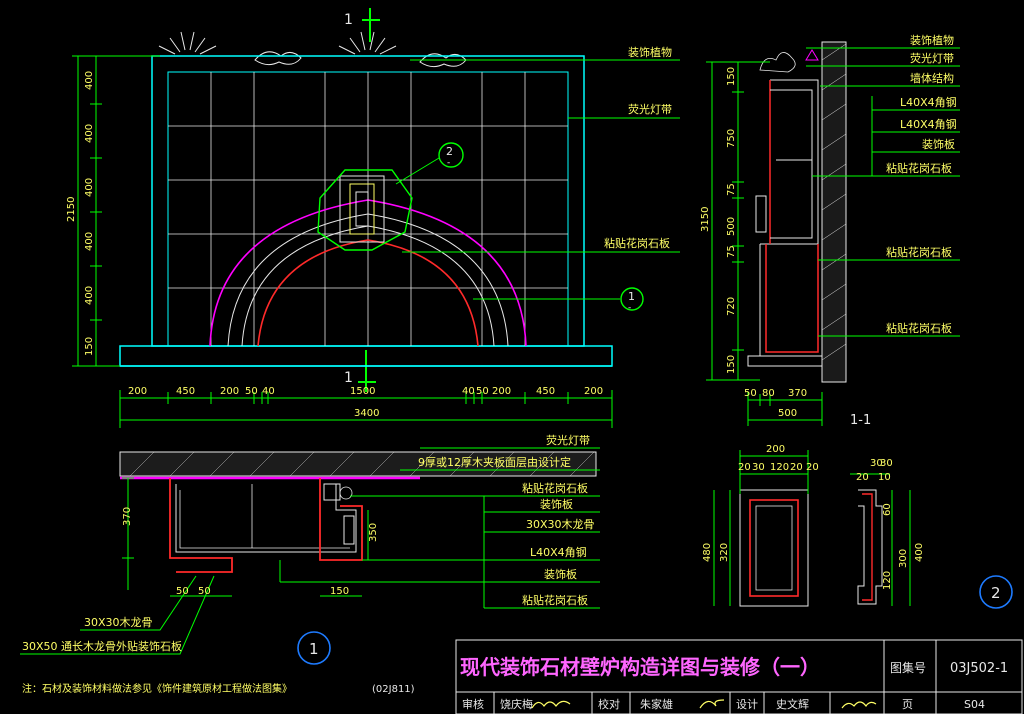 Image resolution: width=1024 pixels, height=714 pixels. Describe the element at coordinates (974, 704) in the screenshot. I see `title-row-page: S04` at that location.